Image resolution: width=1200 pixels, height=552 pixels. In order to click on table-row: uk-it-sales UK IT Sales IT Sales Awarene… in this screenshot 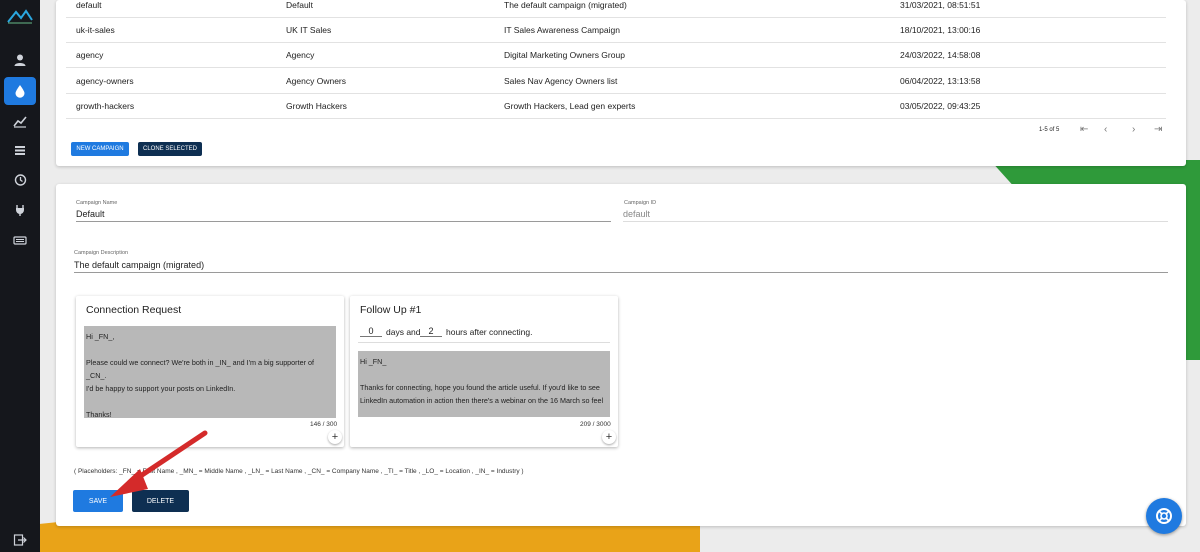, I will do `click(616, 30)`.